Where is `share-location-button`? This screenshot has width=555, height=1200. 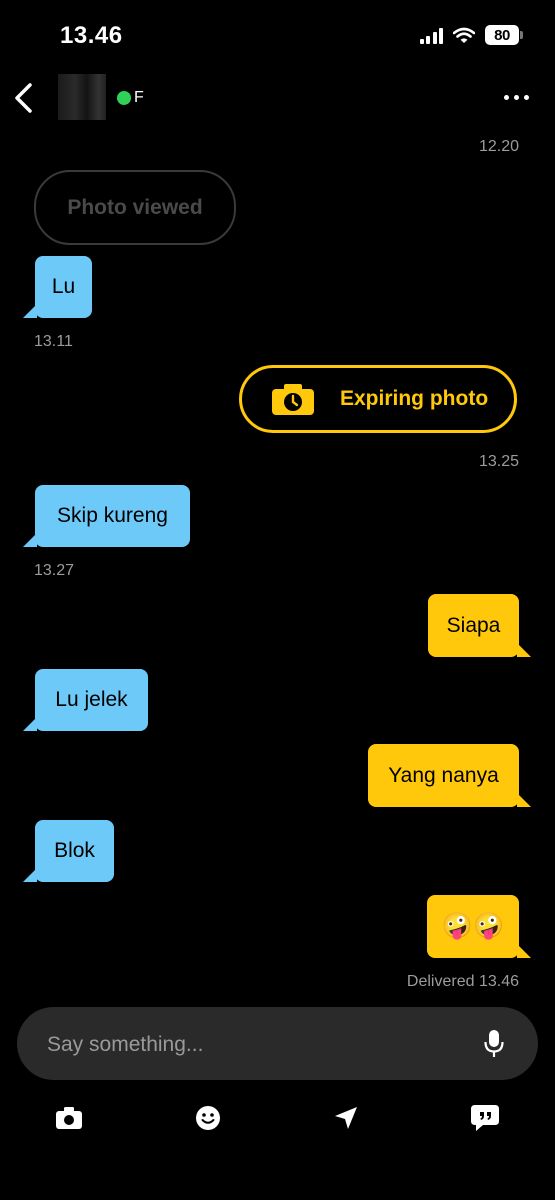
share-location-button is located at coordinates (346, 1118).